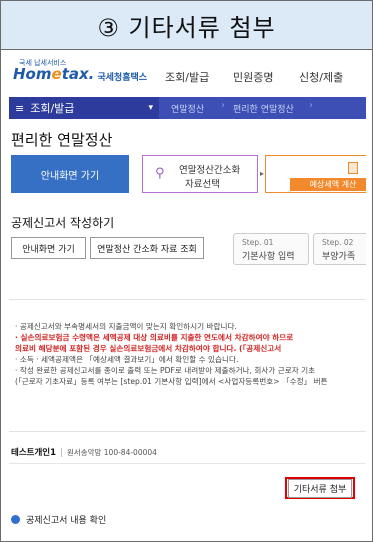  What do you see at coordinates (84, 108) in the screenshot?
I see `breadcrumb-menu: ≡ 조회/발급 ▾` at bounding box center [84, 108].